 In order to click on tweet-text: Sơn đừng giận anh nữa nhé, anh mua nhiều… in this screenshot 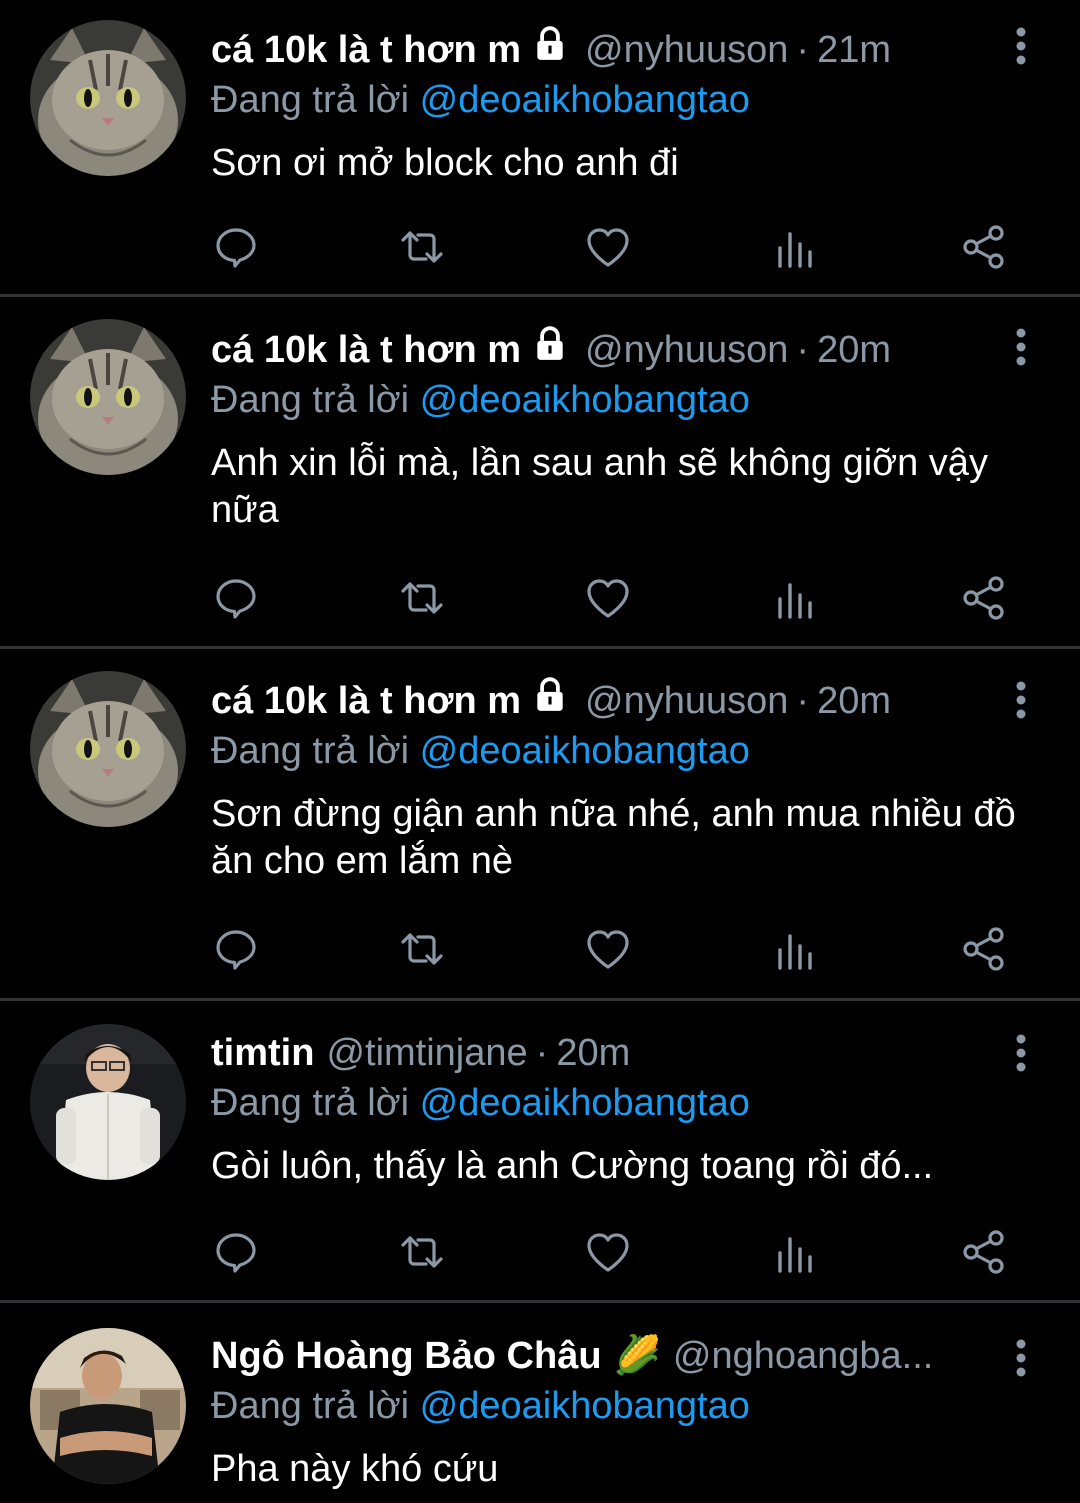, I will do `click(613, 837)`.